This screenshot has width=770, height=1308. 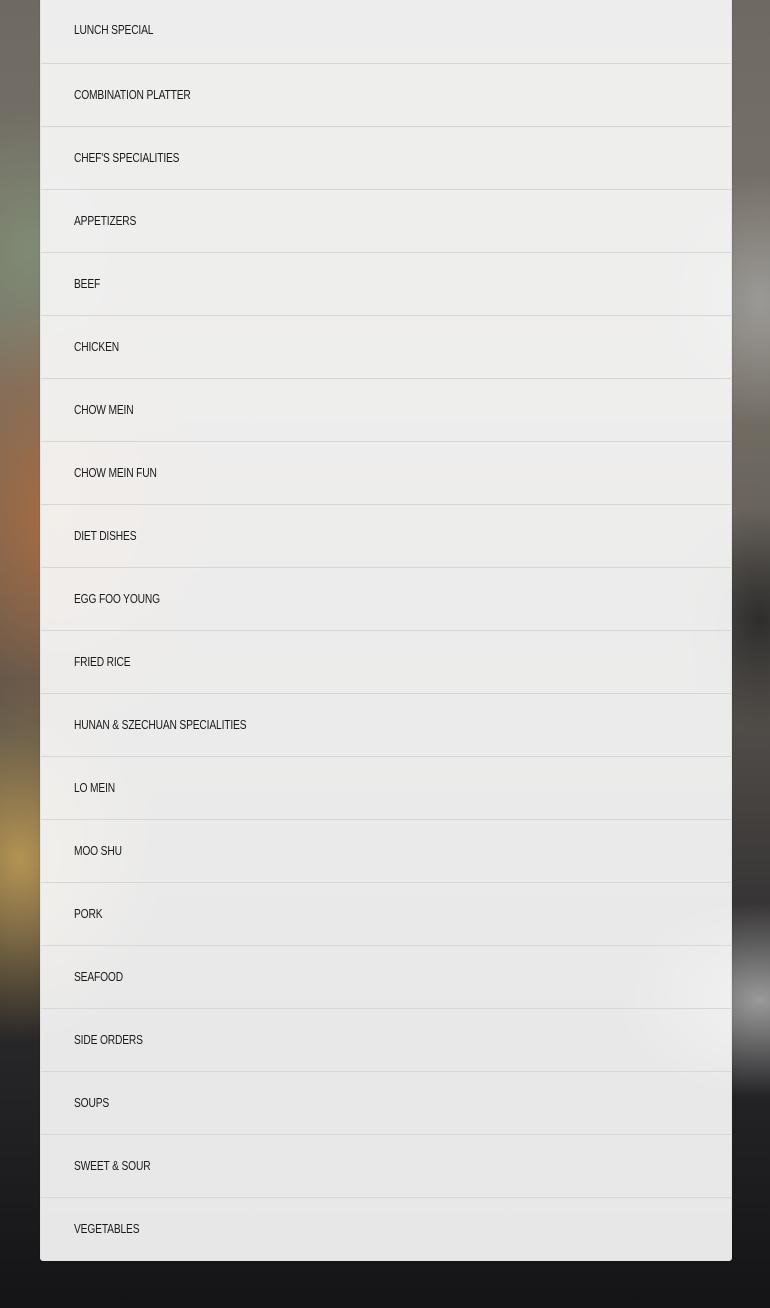 I want to click on menu-category-diet-dishes: DIET DISHES, so click(x=386, y=536).